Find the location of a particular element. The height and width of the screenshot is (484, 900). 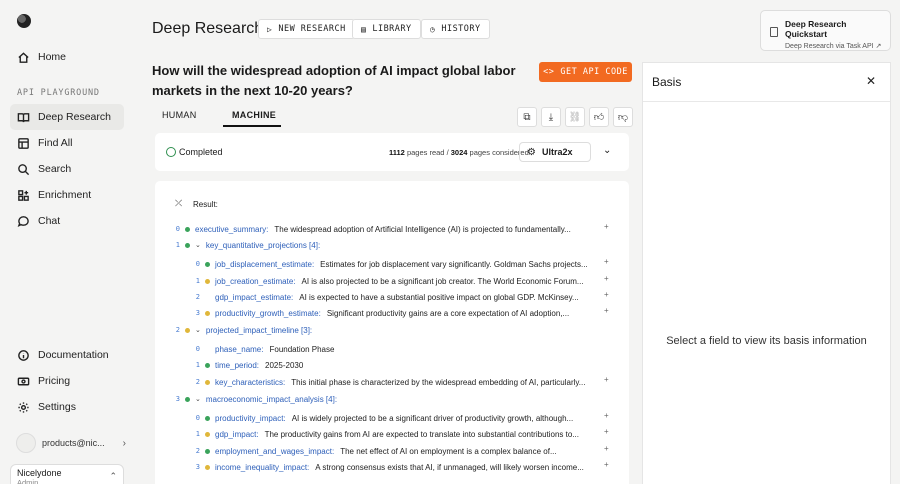

close-icon: ✕ is located at coordinates (871, 81).